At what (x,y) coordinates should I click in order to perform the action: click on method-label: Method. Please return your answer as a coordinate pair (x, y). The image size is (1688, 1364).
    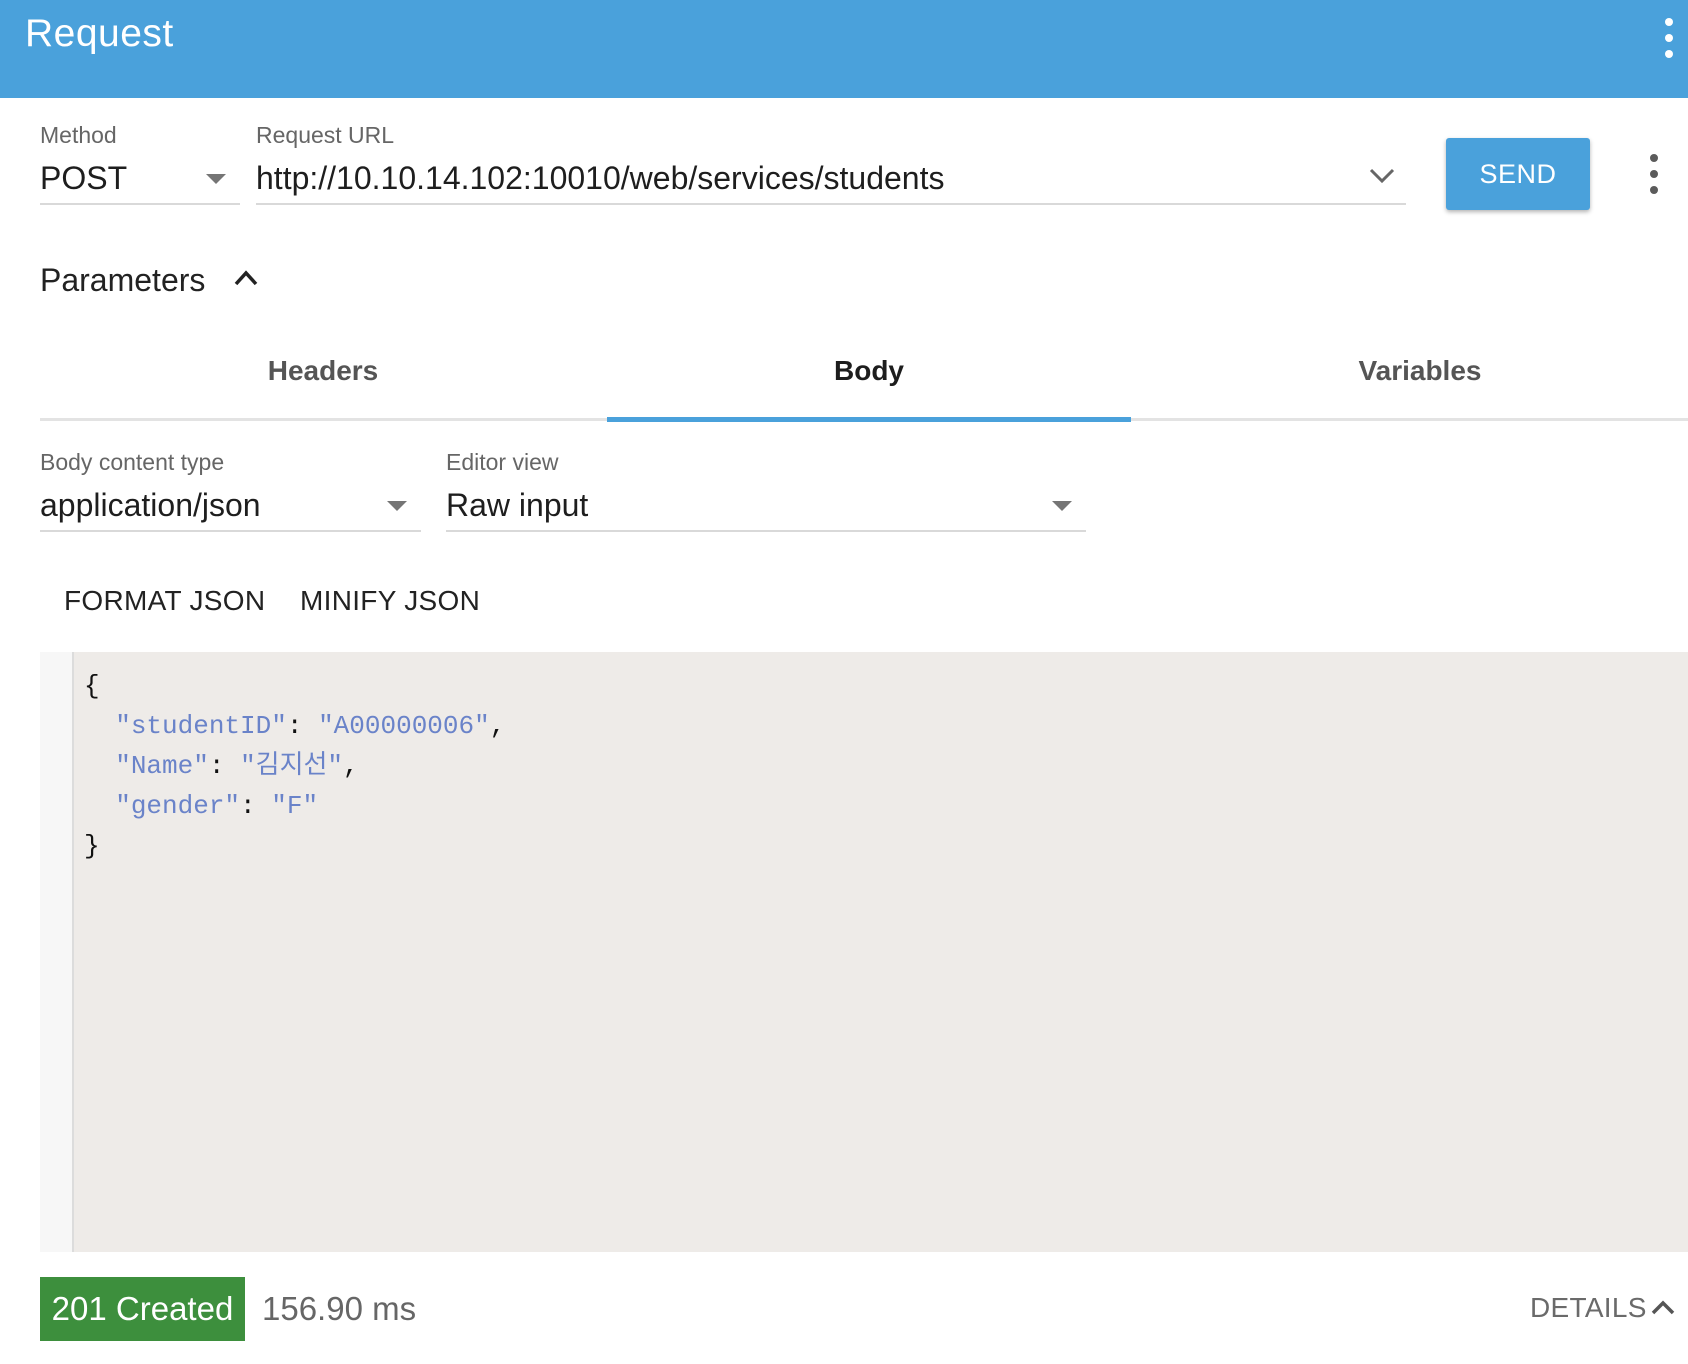
    Looking at the image, I should click on (78, 135).